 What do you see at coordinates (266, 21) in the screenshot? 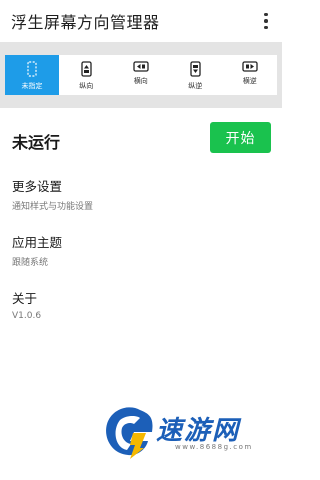
I see `more-vert-icon` at bounding box center [266, 21].